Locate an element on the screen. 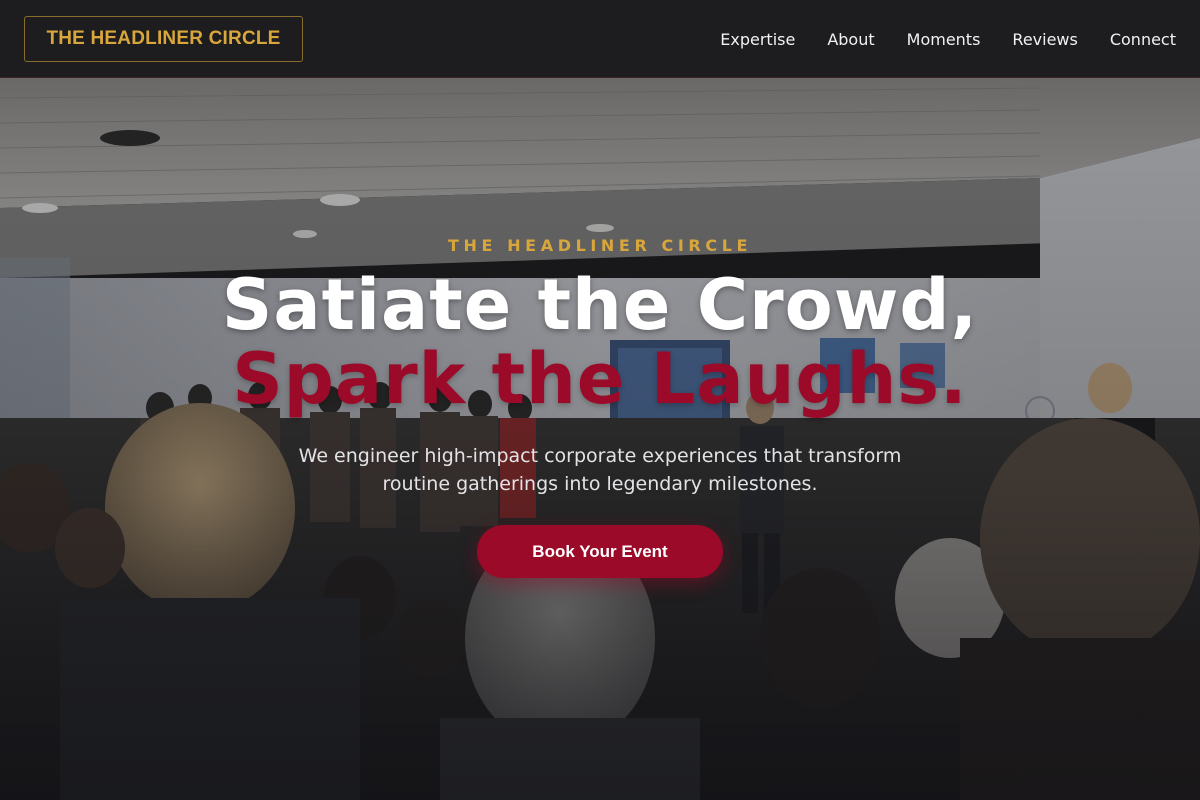 The height and width of the screenshot is (800, 1200). nav-link-expertise: Expertise is located at coordinates (757, 39).